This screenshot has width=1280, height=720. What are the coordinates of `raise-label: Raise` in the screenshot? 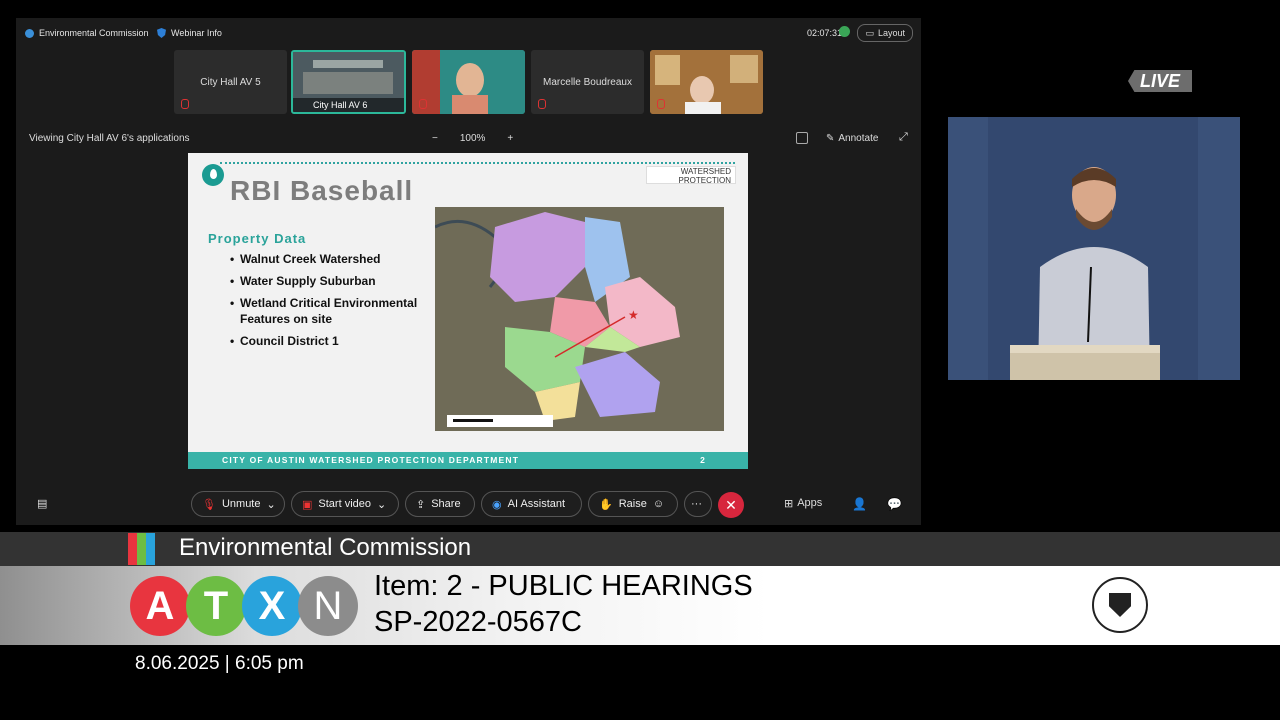 It's located at (632, 504).